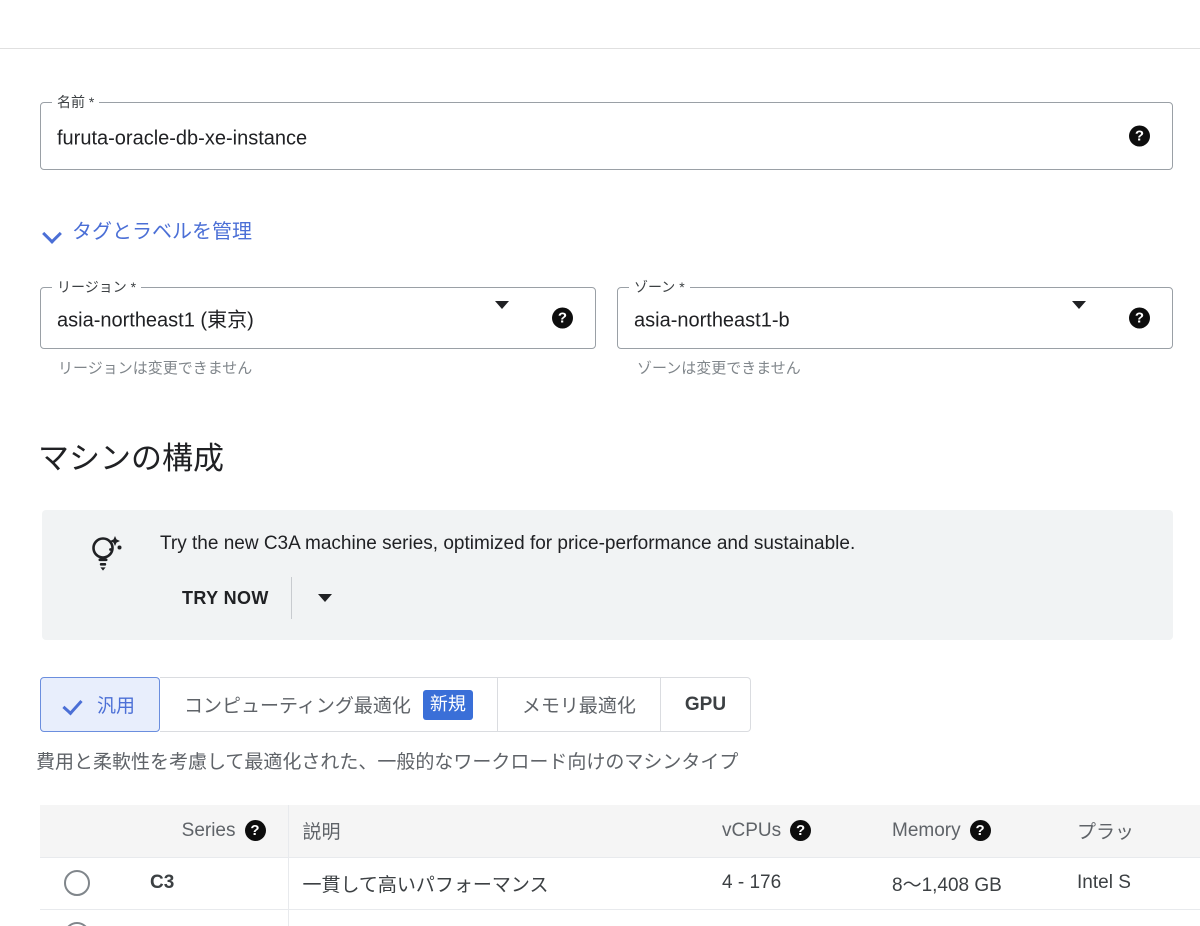  I want to click on tab-label: GPU, so click(705, 704).